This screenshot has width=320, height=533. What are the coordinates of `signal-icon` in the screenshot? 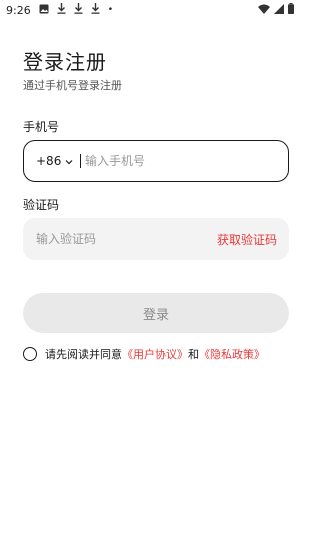 It's located at (279, 10).